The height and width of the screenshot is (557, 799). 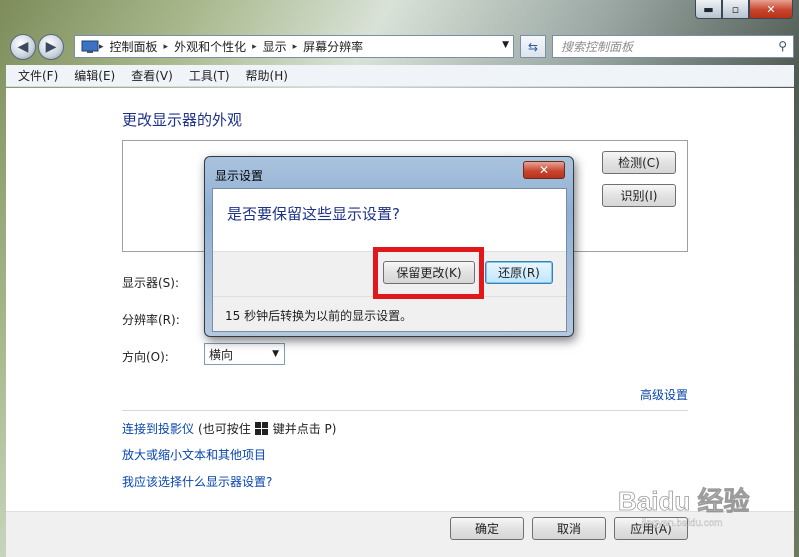 I want to click on countdown-text: 15 秒钟后转换为以前的显示设置。, so click(x=319, y=316).